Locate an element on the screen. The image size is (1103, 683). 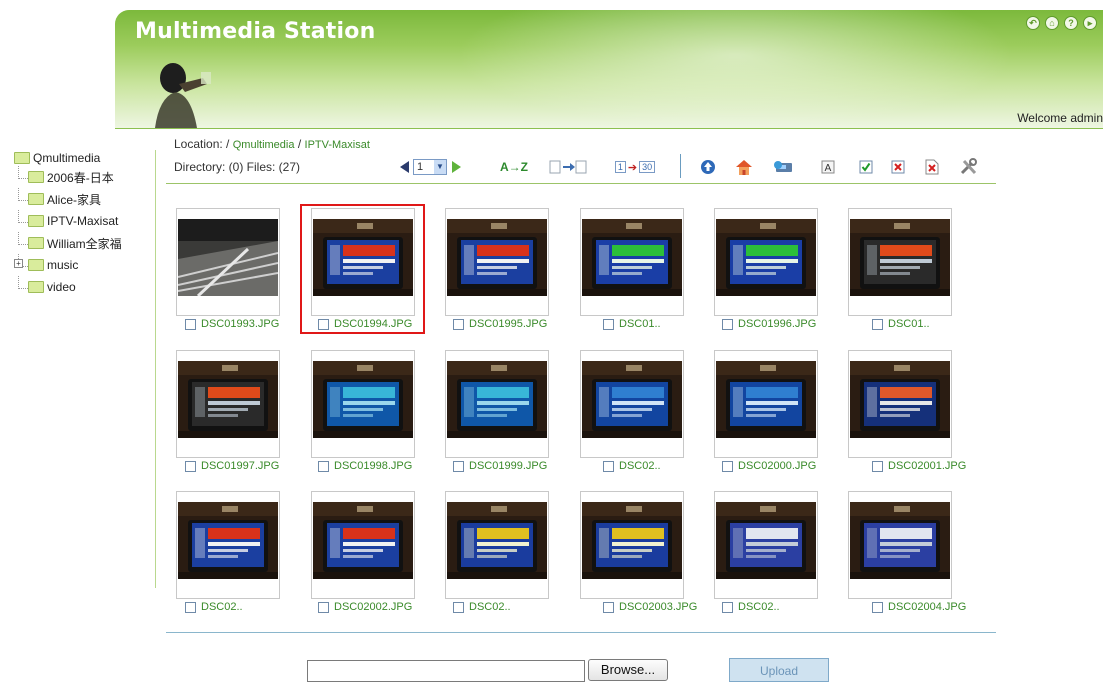
tree-item-william: William全家福 is located at coordinates (84, 243).